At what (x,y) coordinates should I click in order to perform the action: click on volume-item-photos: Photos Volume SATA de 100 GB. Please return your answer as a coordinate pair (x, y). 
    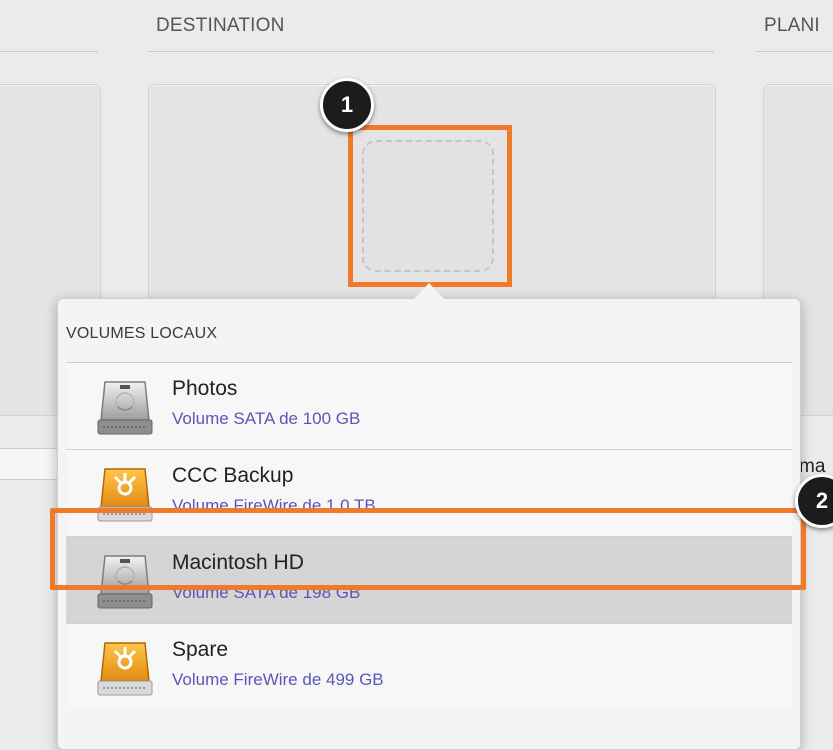
    Looking at the image, I should click on (429, 405).